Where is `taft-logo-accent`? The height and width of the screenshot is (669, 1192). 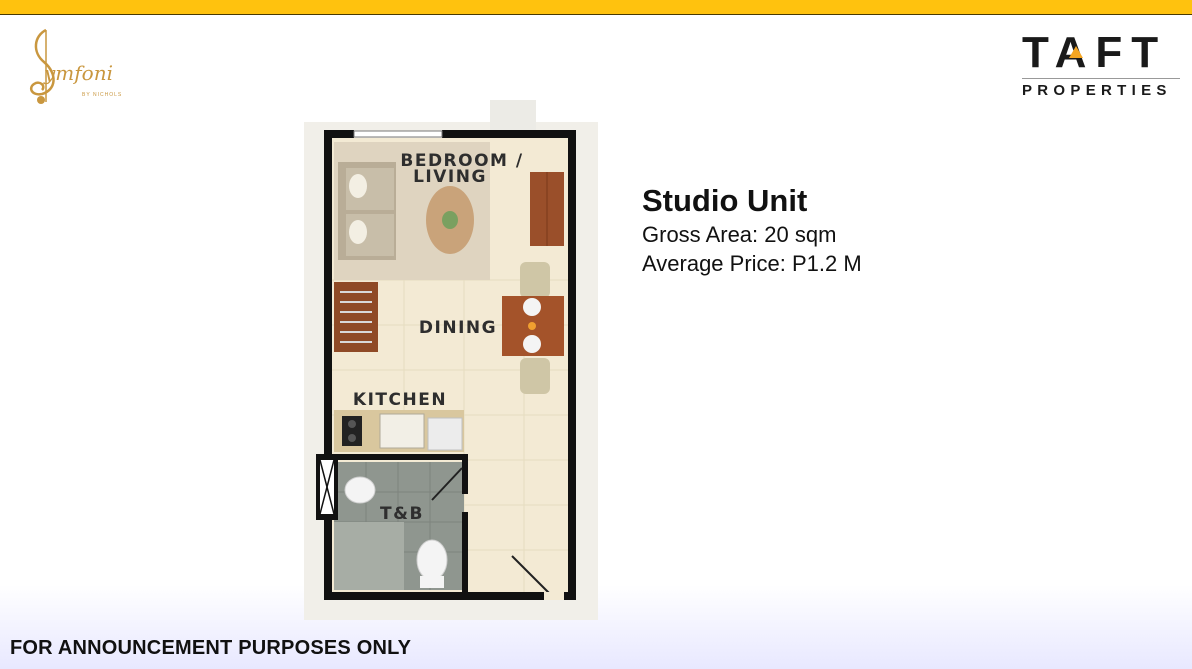
taft-logo-accent is located at coordinates (1076, 52).